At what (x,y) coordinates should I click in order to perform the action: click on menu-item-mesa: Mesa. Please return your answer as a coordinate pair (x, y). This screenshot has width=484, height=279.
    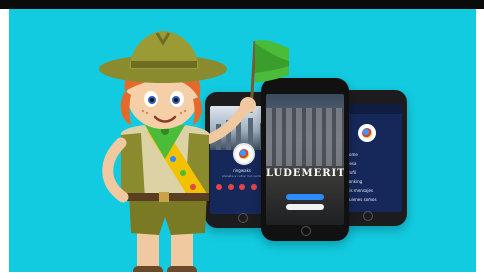
    Looking at the image, I should click on (361, 163).